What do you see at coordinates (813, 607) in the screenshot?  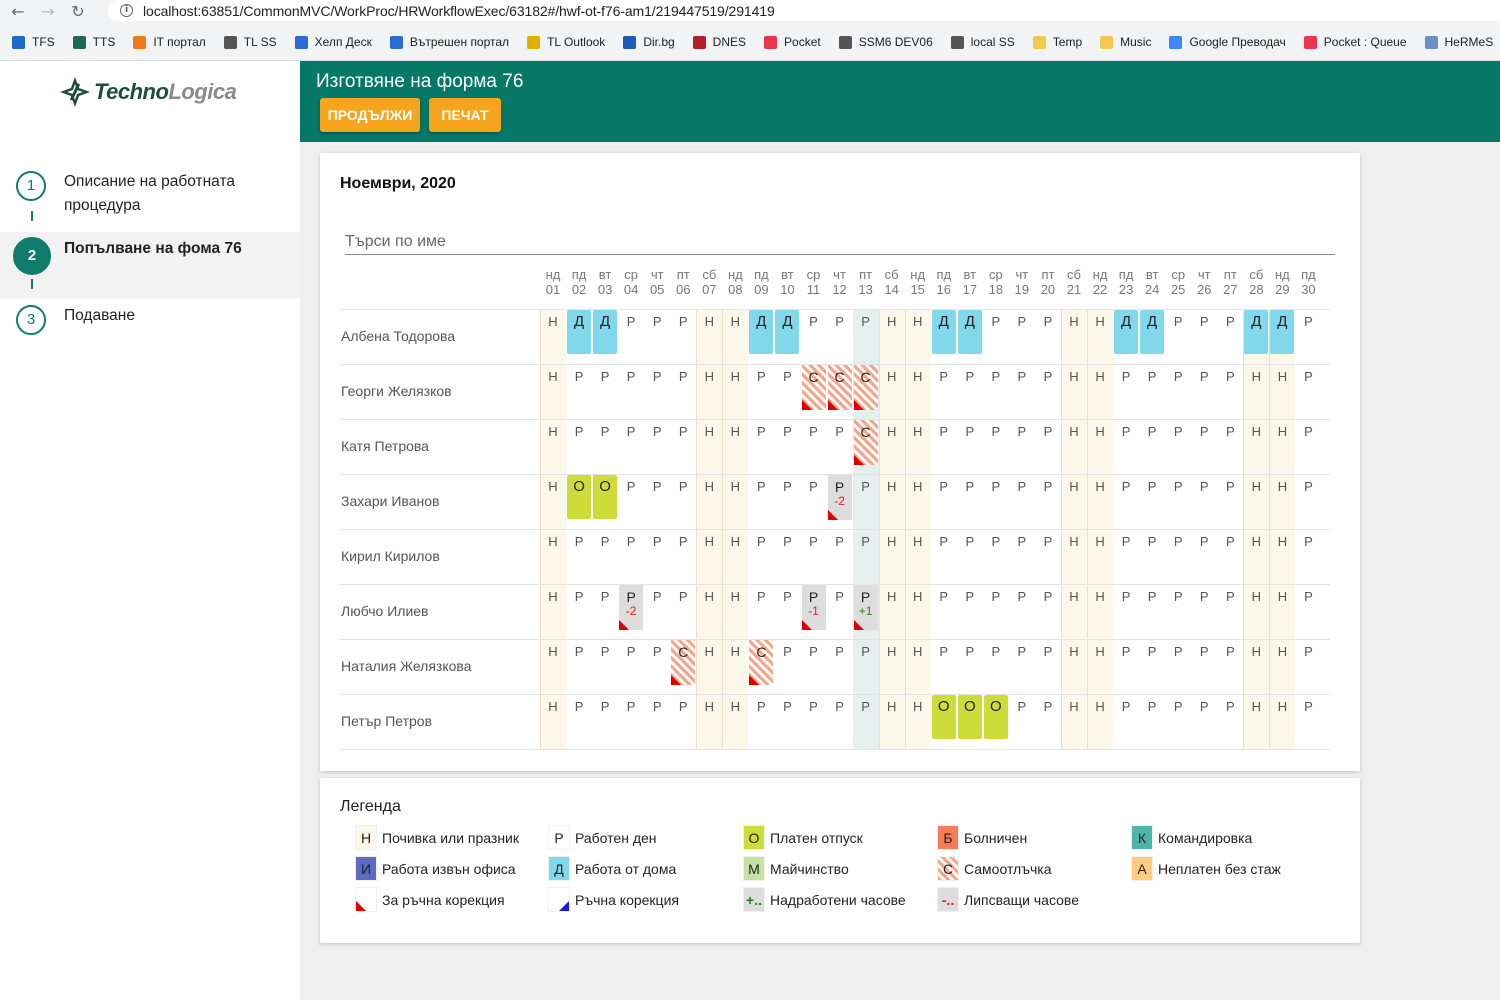 I see `day-cell: Р -1` at bounding box center [813, 607].